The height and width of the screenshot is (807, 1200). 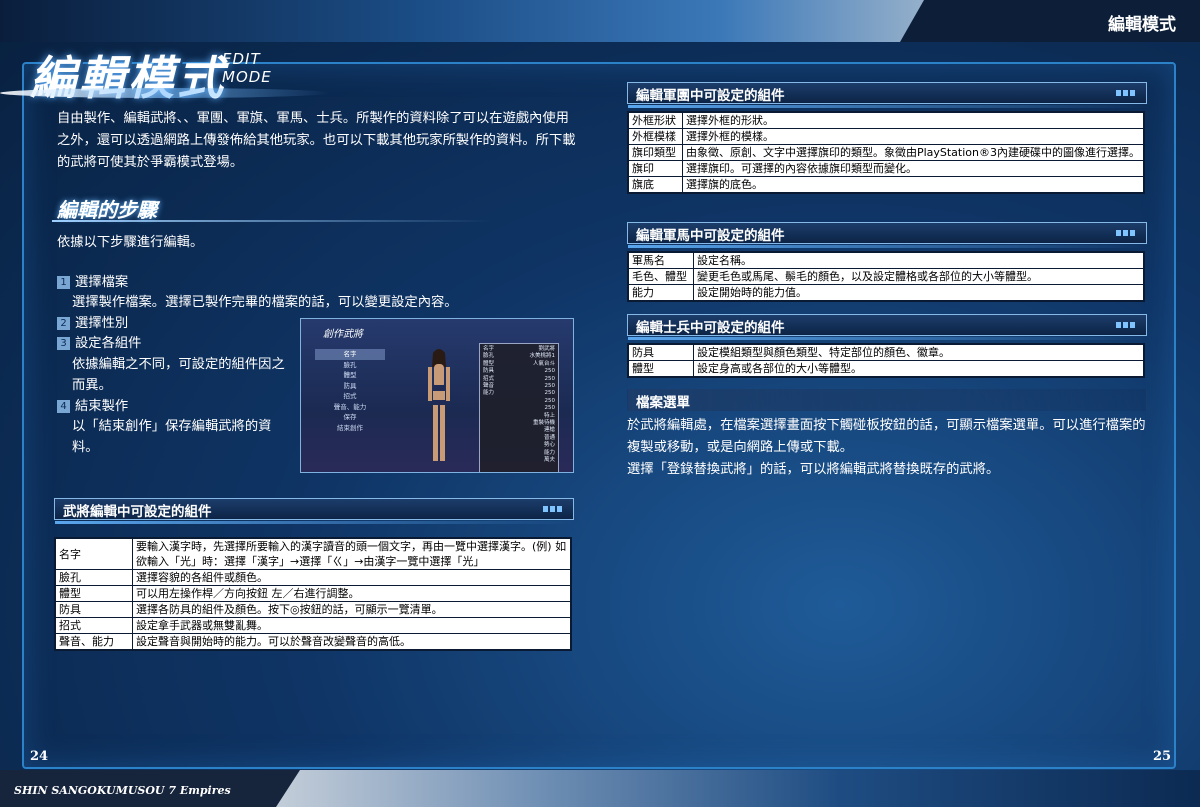 I want to click on table-row: 防具 選擇各防具的組件及顏色。按下◎按鈕的話，可顯示一覽清單。, so click(x=313, y=609).